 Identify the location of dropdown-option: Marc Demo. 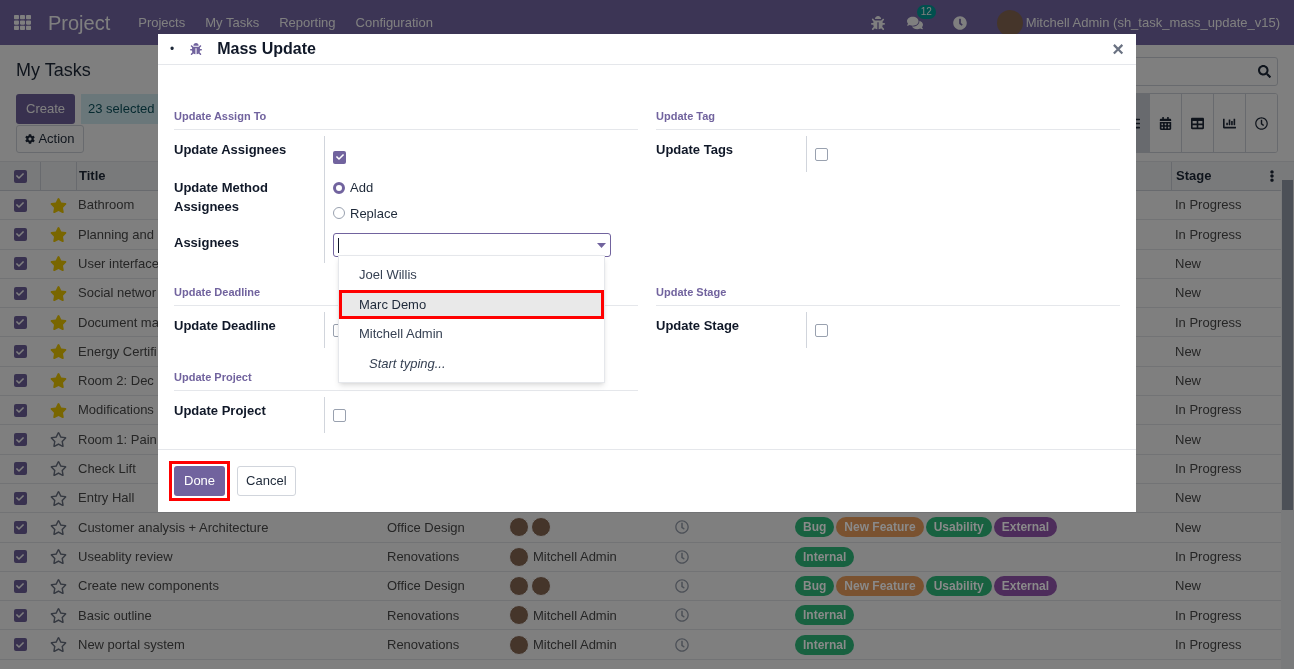
(471, 304).